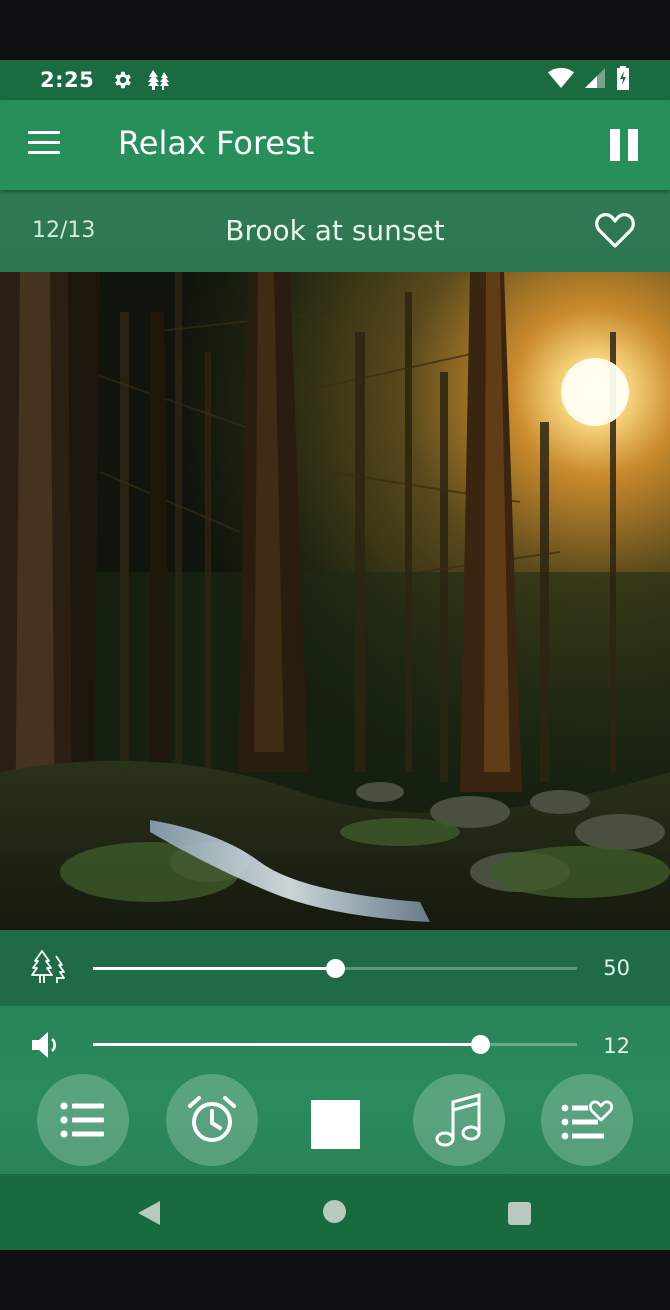  I want to click on status-time: 2:25, so click(67, 80).